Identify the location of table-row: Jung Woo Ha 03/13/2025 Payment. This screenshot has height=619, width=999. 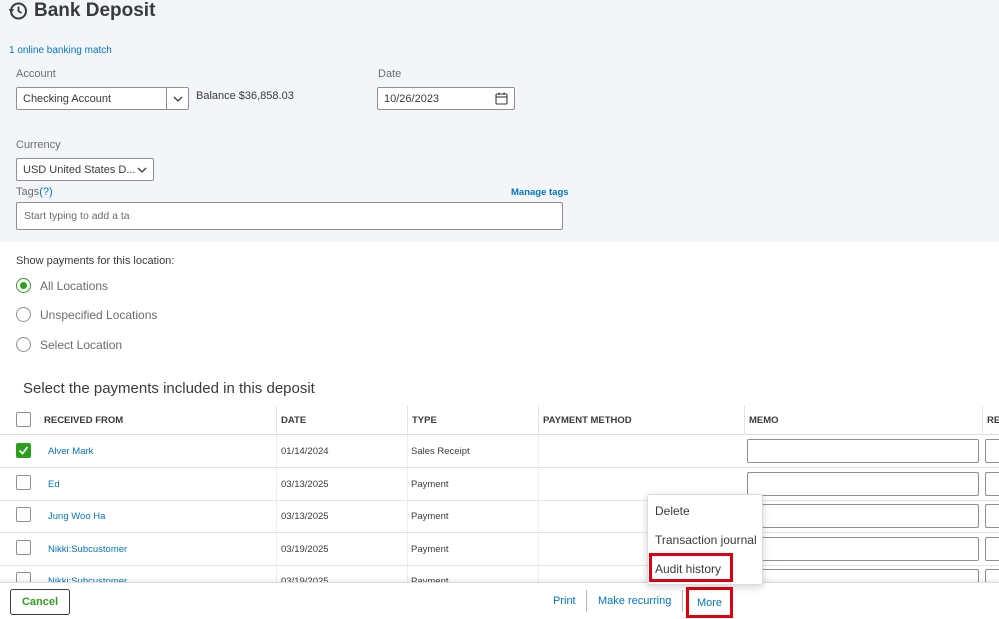
(499, 516).